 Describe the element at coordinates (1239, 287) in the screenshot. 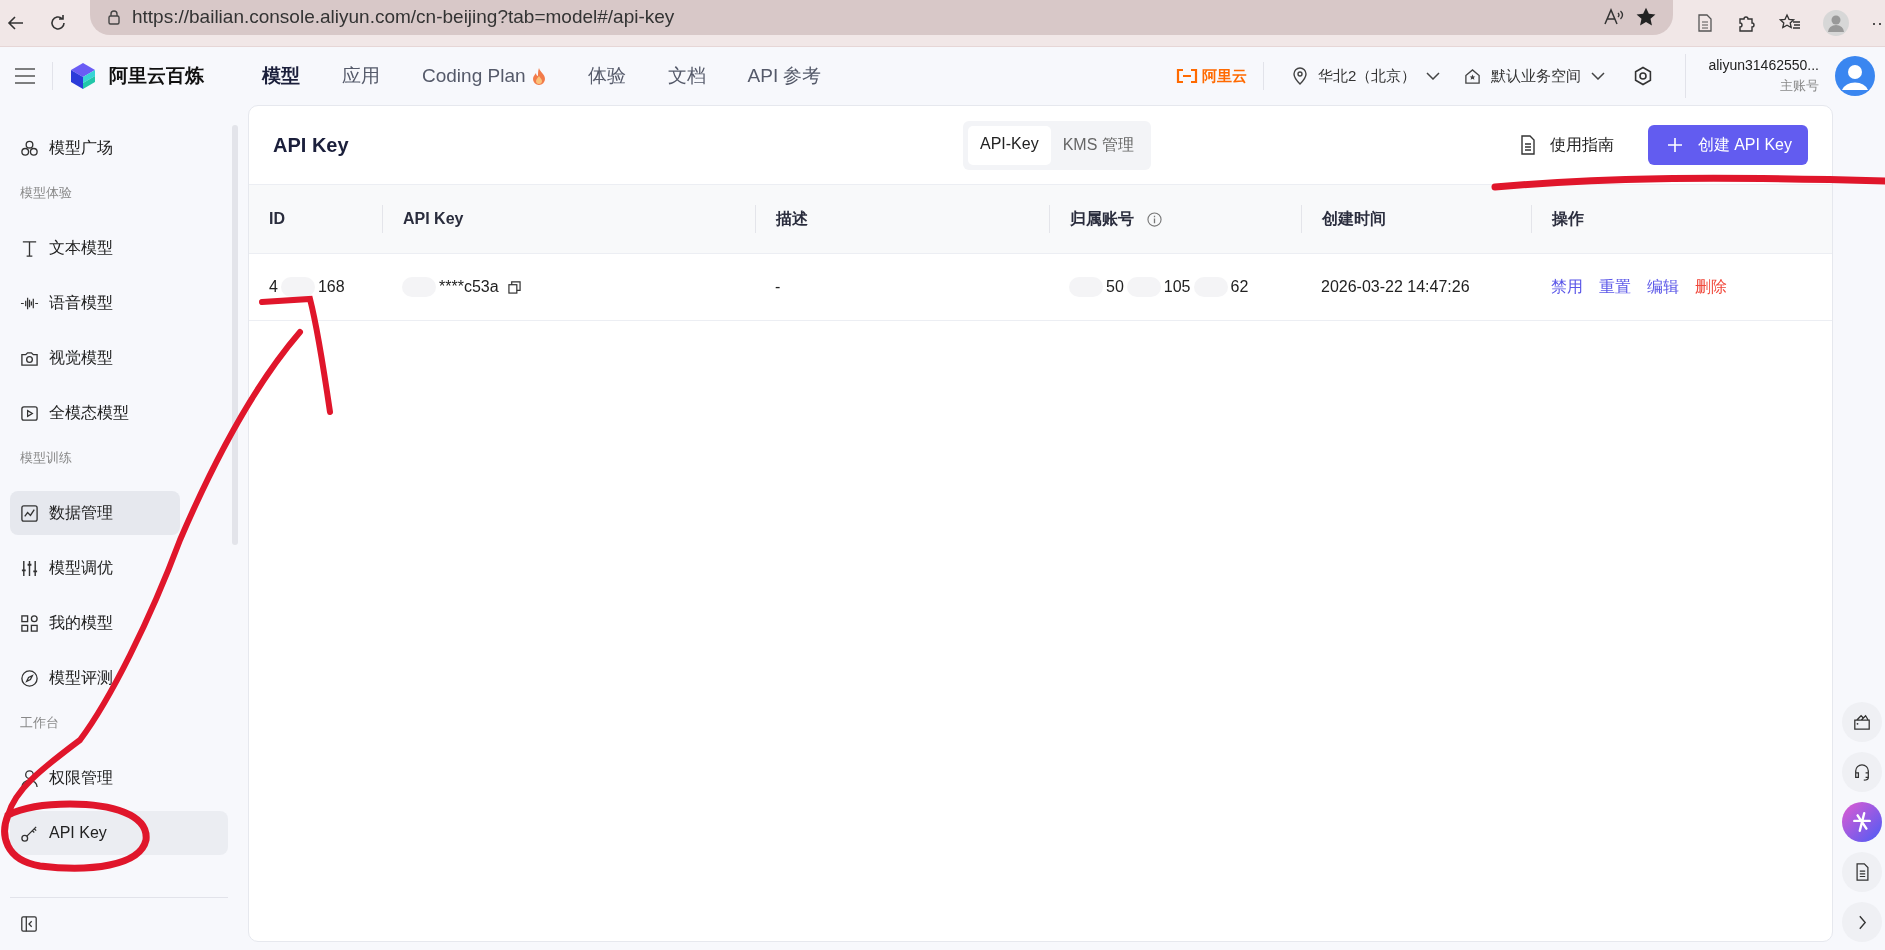

I see `table-cell: 62` at that location.